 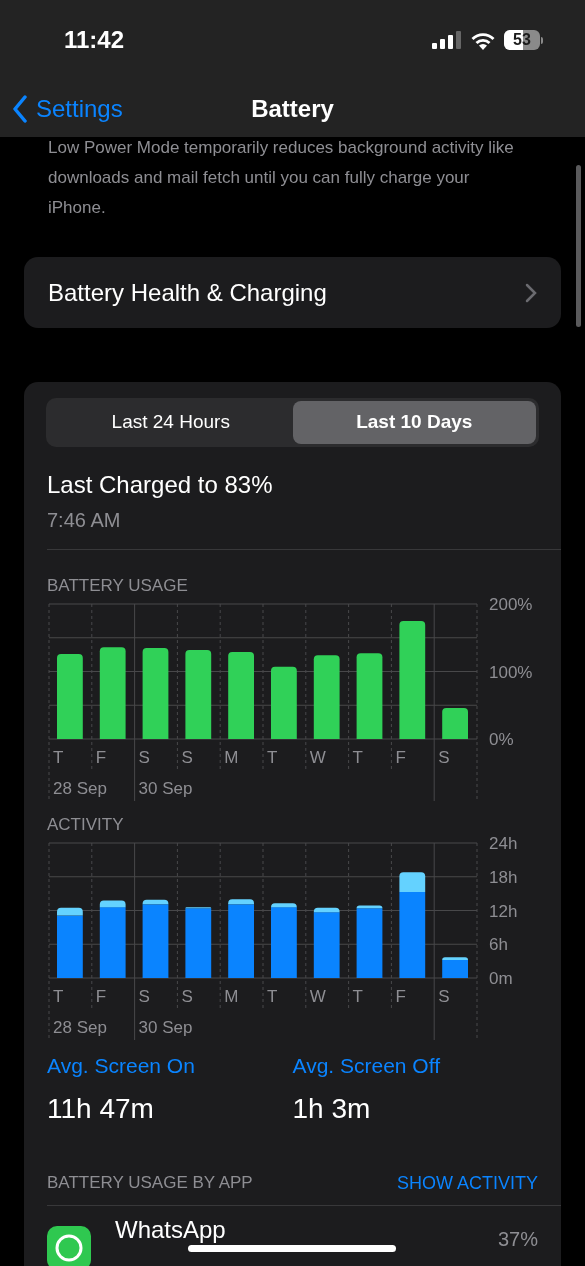 I want to click on average-value: 1h 3m, so click(x=332, y=1108).